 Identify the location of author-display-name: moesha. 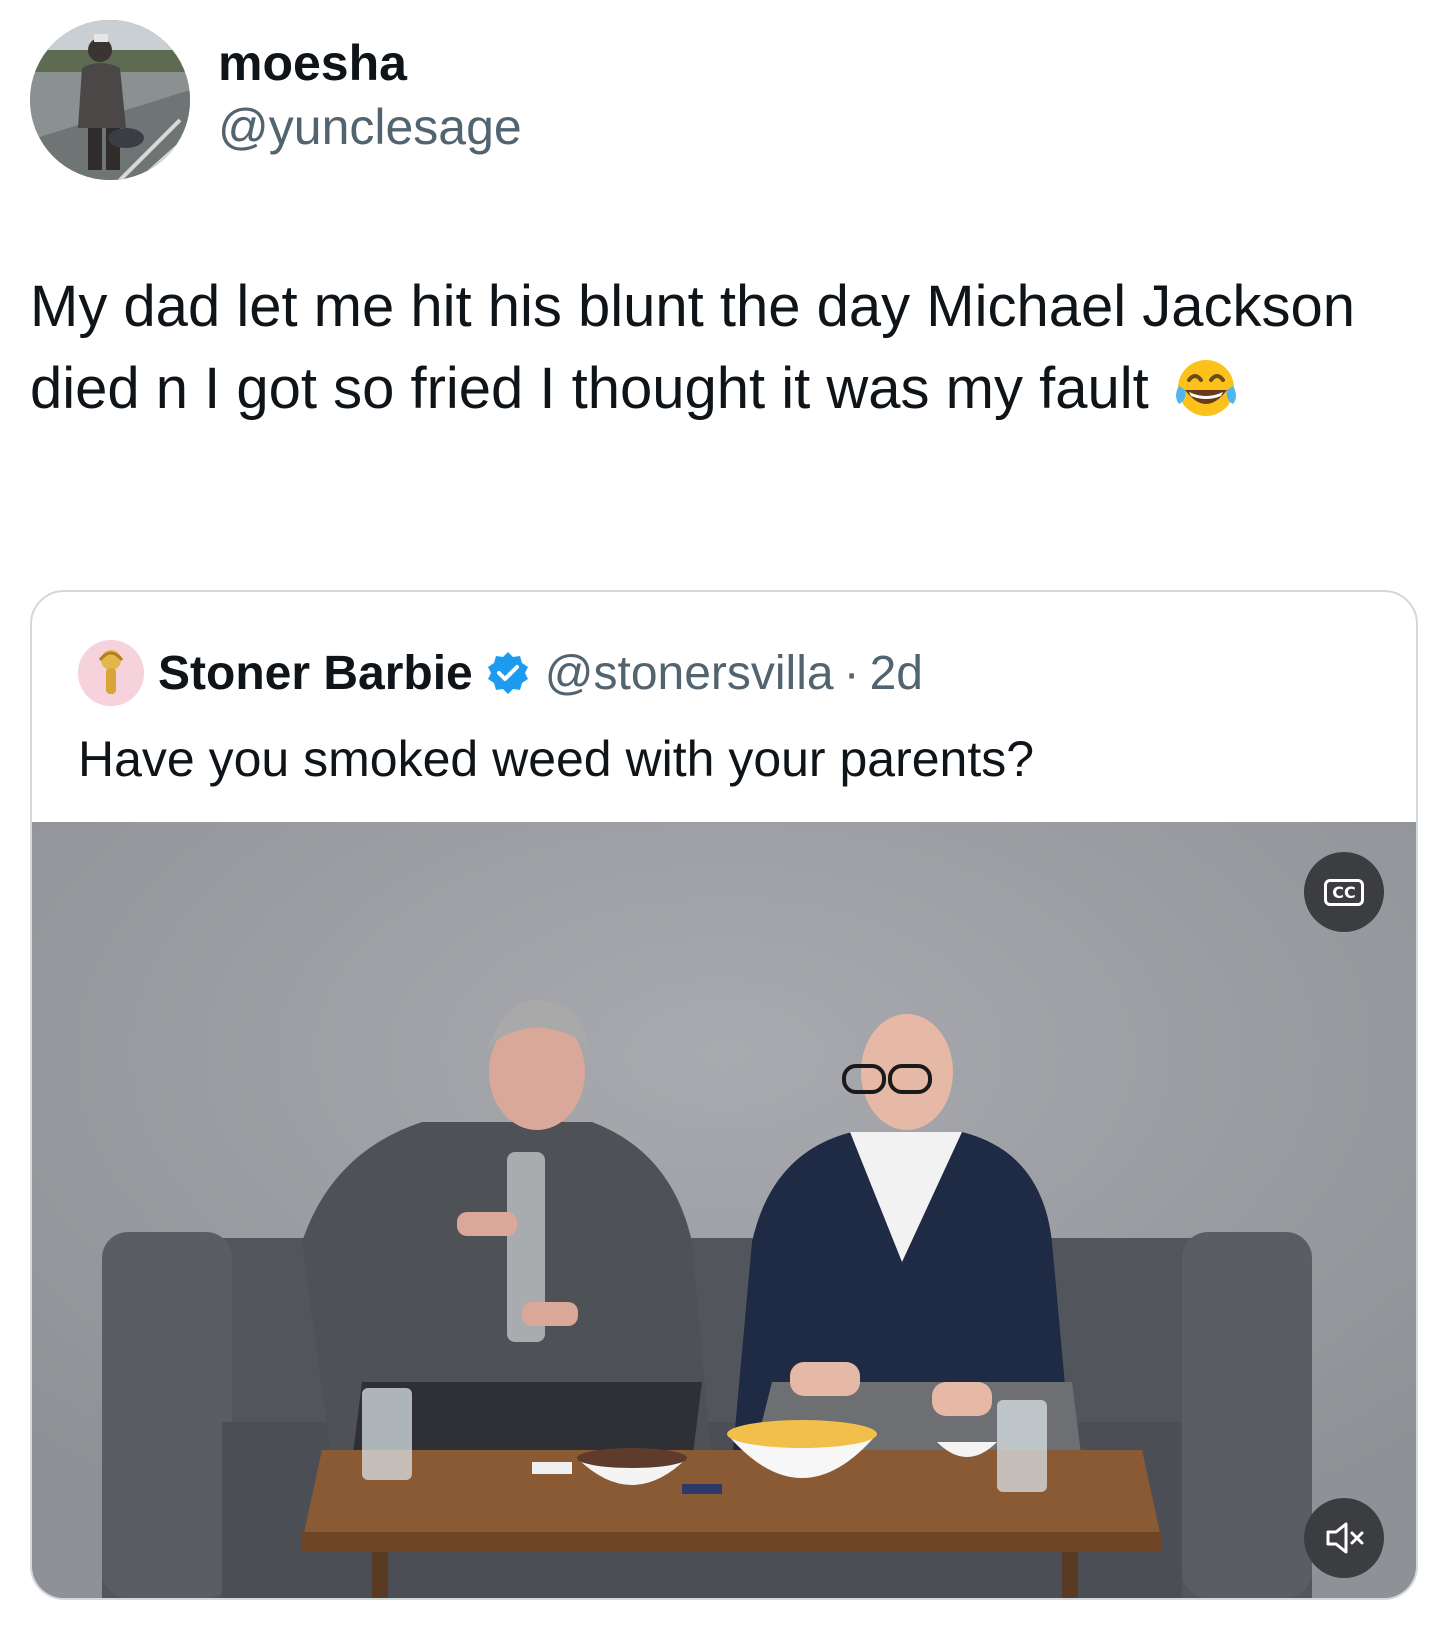
(370, 63).